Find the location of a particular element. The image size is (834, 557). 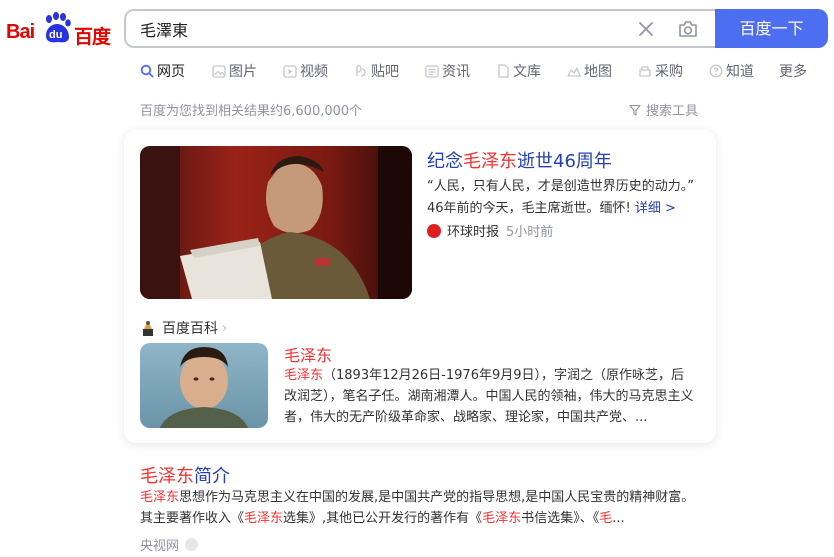

baike-title-link: 毛泽东 is located at coordinates (308, 354).